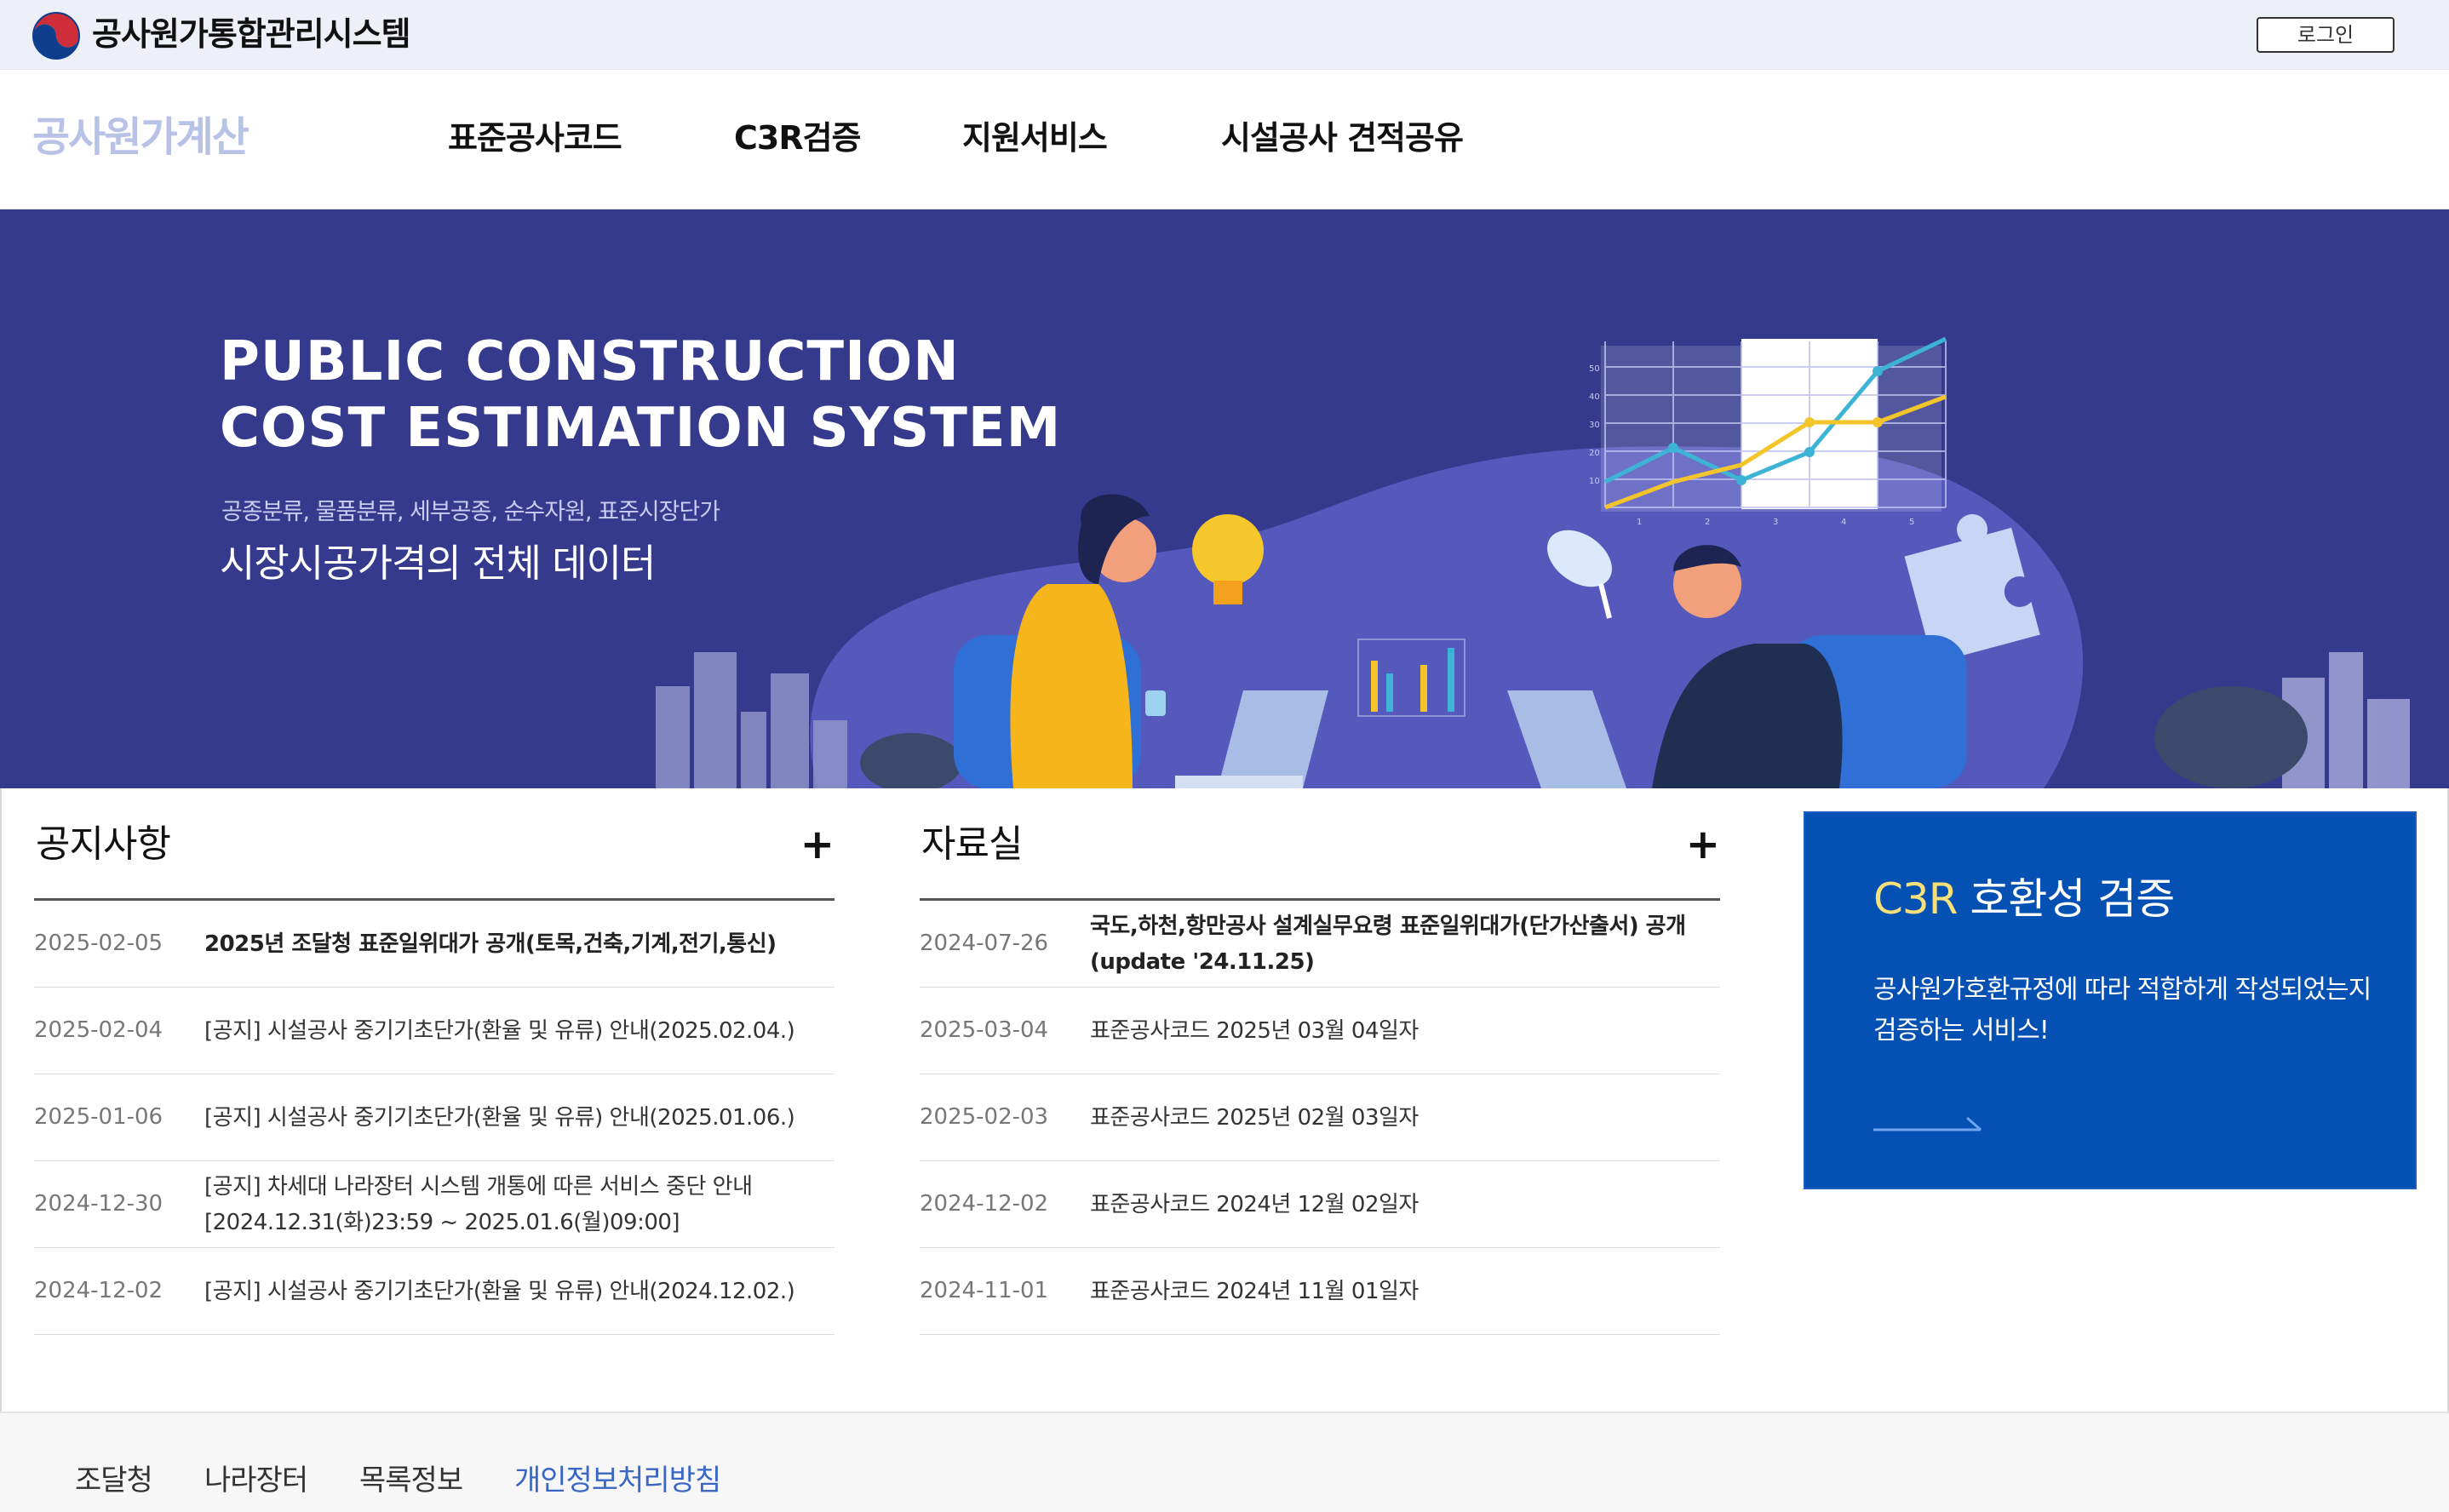 This screenshot has height=1512, width=2449. What do you see at coordinates (256, 1480) in the screenshot?
I see `footer-link-koneps: 나라장터` at bounding box center [256, 1480].